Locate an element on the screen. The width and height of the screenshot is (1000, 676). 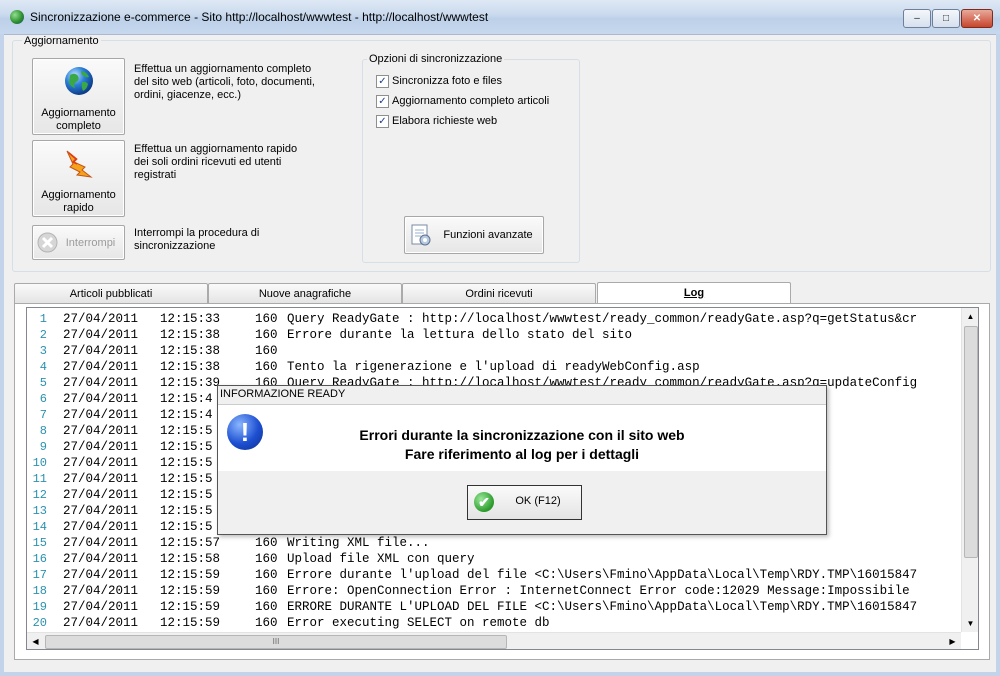
line-number: 2 is located at coordinates (43, 335).